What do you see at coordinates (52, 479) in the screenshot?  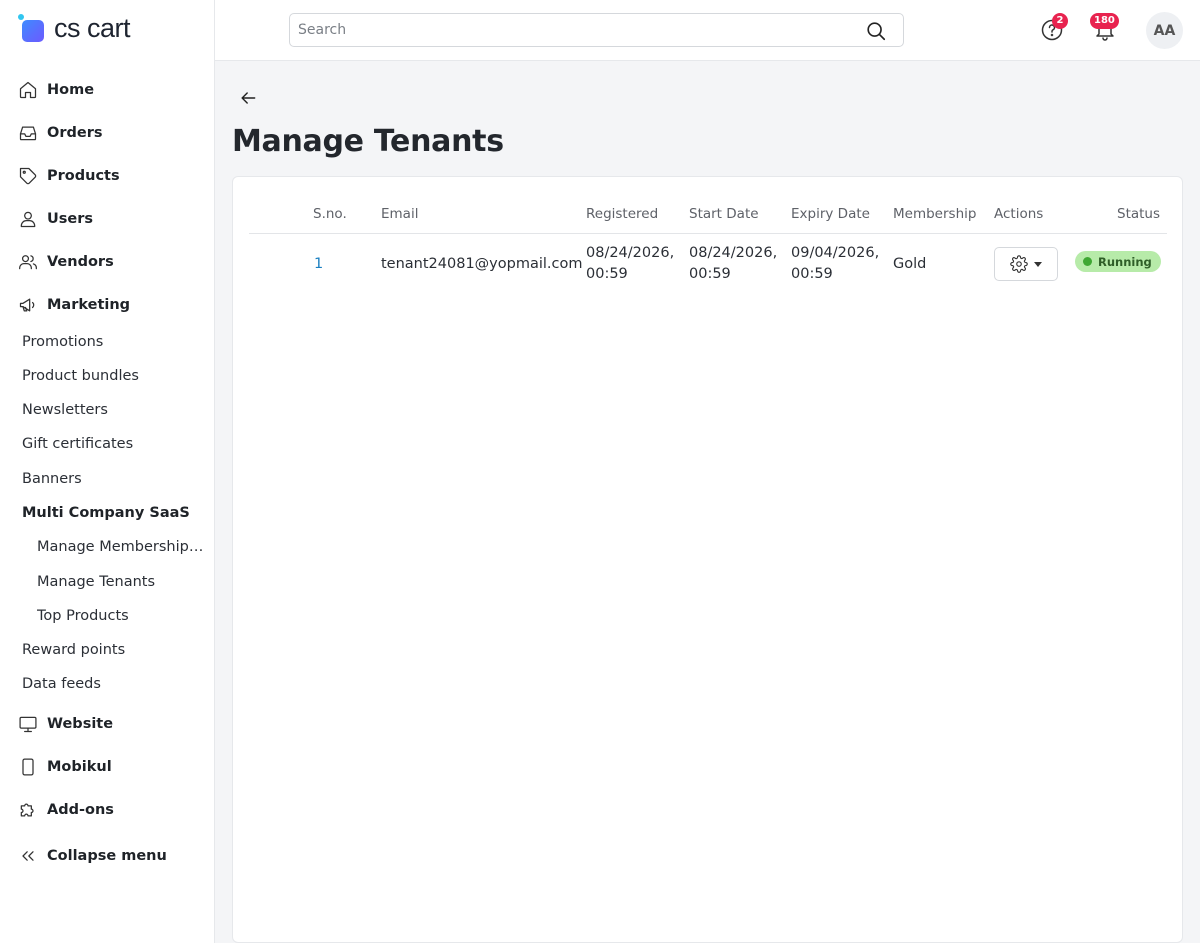 I see `sidebar-subitem-banners: Banners` at bounding box center [52, 479].